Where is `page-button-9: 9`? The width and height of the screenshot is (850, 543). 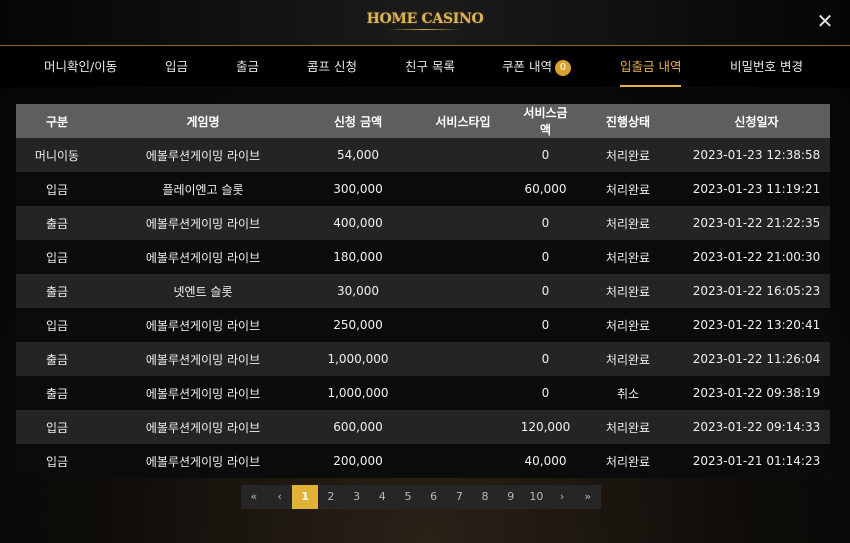 page-button-9: 9 is located at coordinates (511, 497).